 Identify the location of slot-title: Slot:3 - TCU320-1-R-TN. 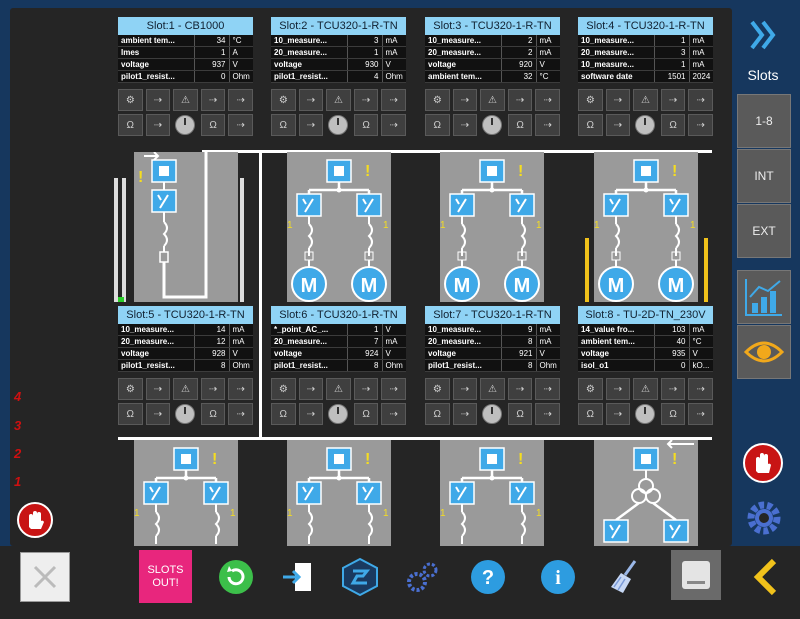
(492, 26).